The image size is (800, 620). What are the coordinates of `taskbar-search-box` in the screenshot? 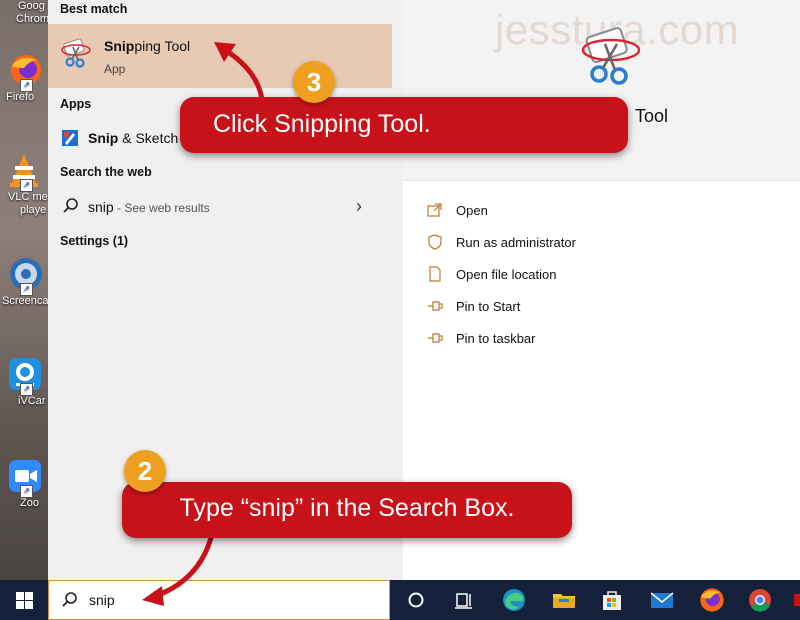 It's located at (219, 600).